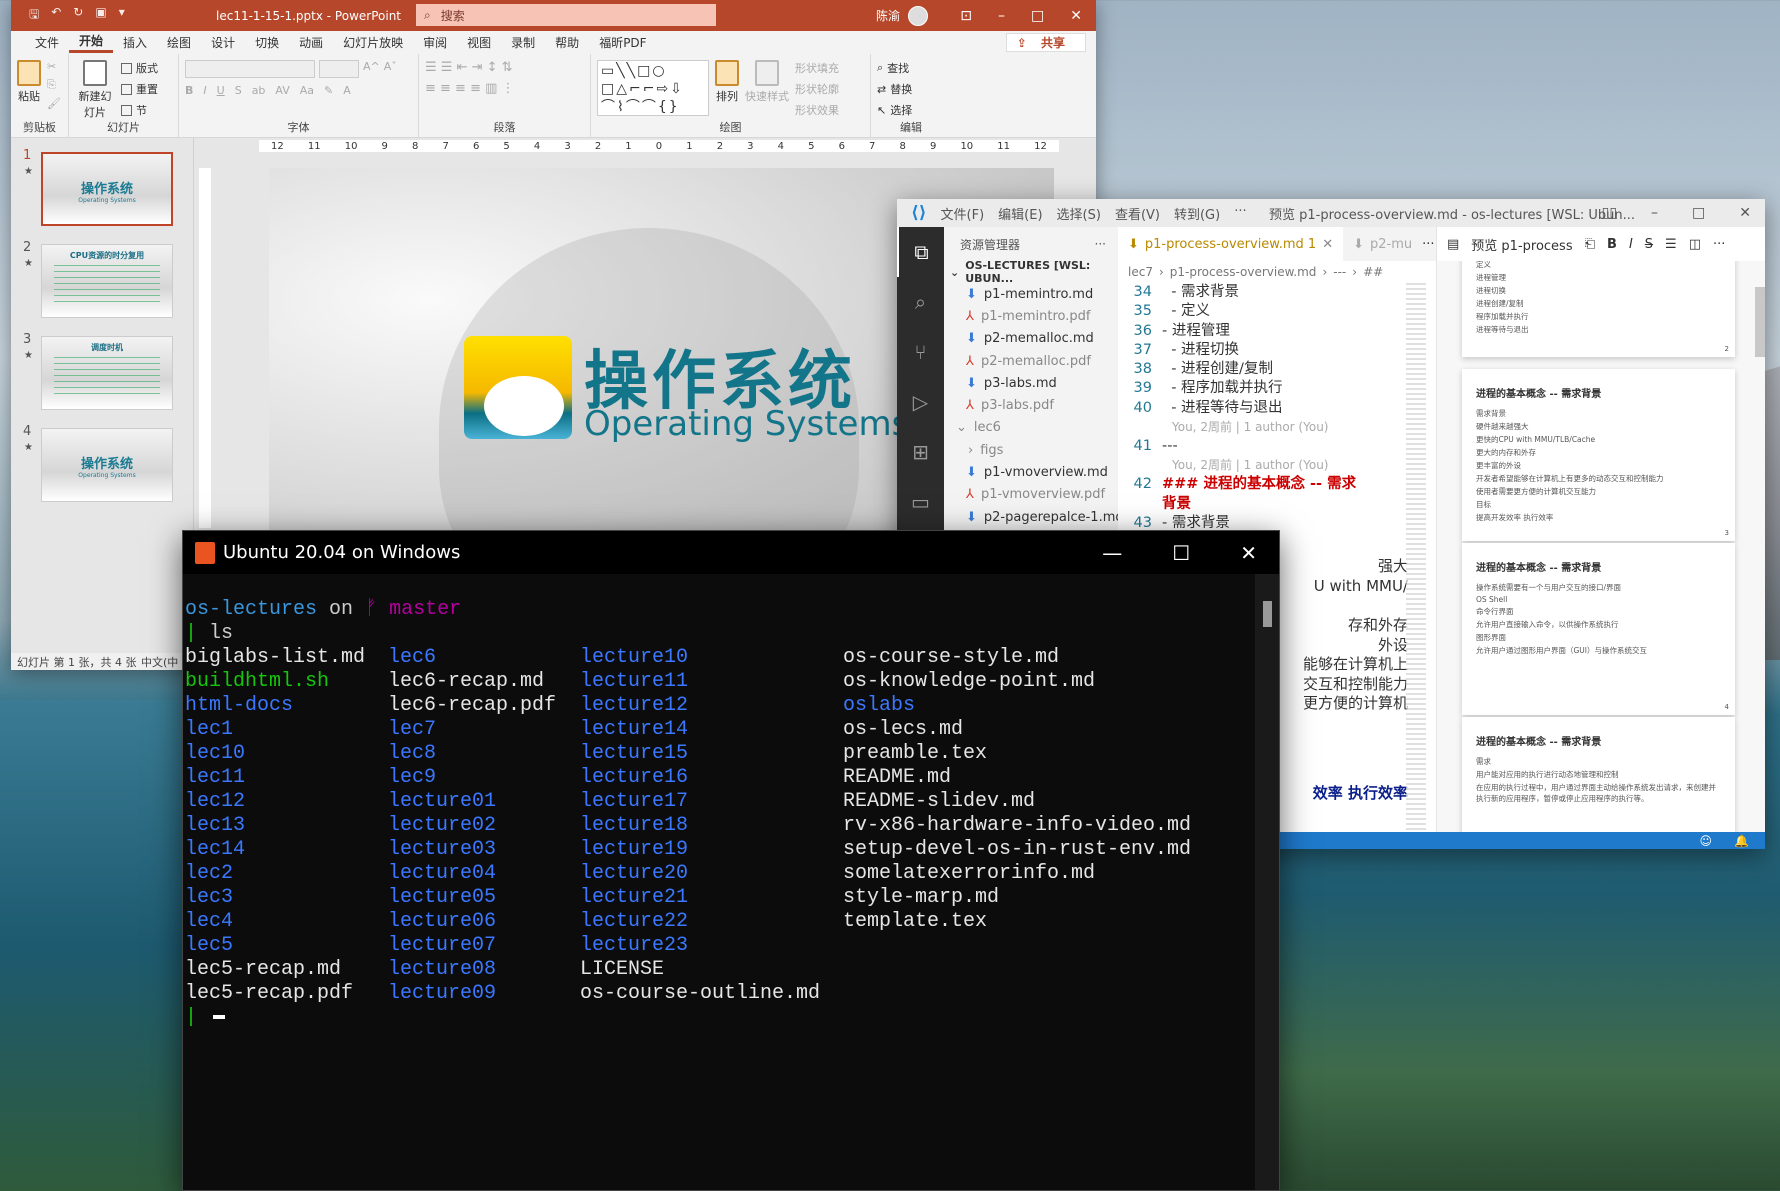  Describe the element at coordinates (1327, 244) in the screenshot. I see `close-tab-icon: ✕` at that location.